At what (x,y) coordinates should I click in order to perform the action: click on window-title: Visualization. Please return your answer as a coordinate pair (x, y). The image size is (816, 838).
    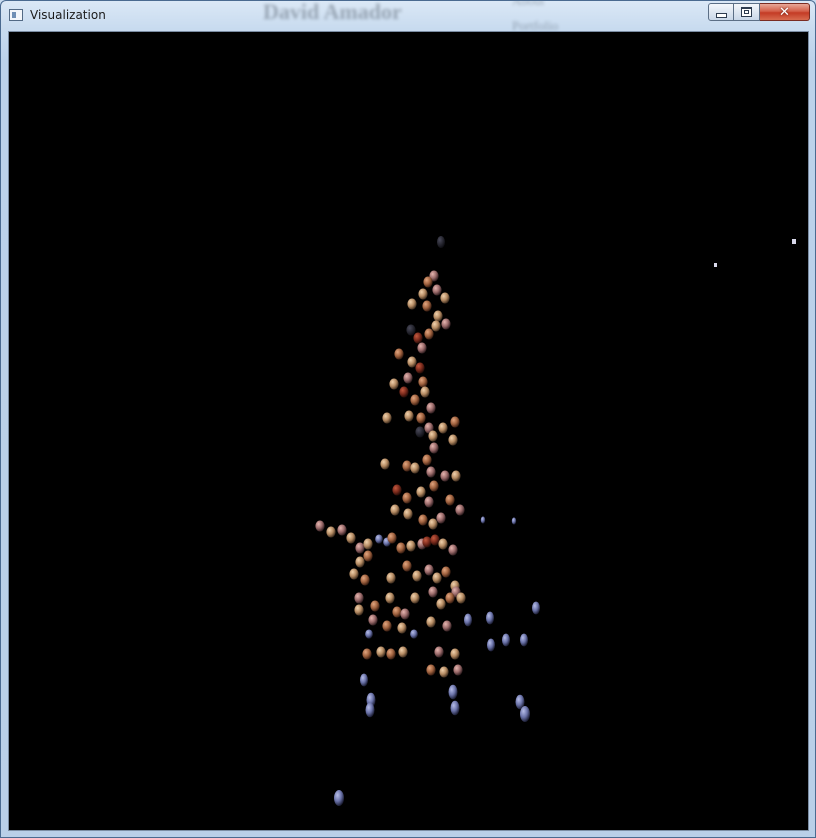
    Looking at the image, I should click on (68, 15).